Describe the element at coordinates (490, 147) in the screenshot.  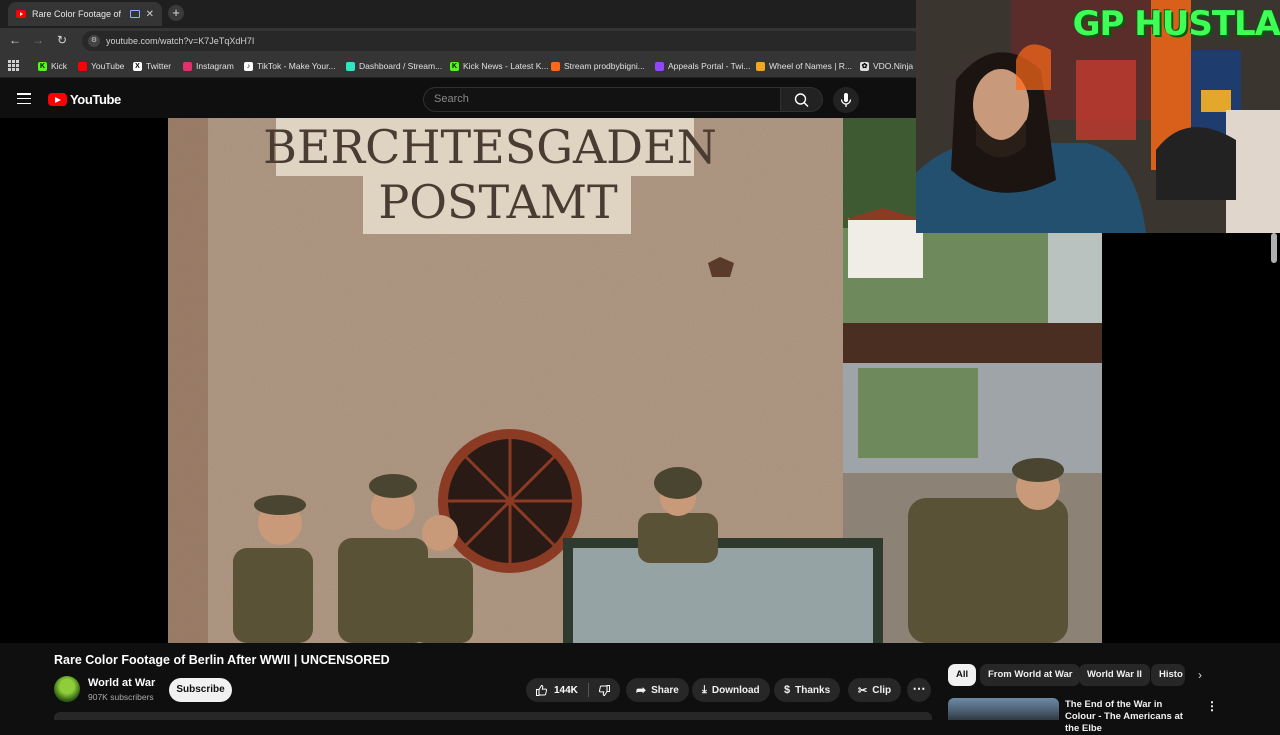
I see `sign-line-1: BERCHTESGADEN` at that location.